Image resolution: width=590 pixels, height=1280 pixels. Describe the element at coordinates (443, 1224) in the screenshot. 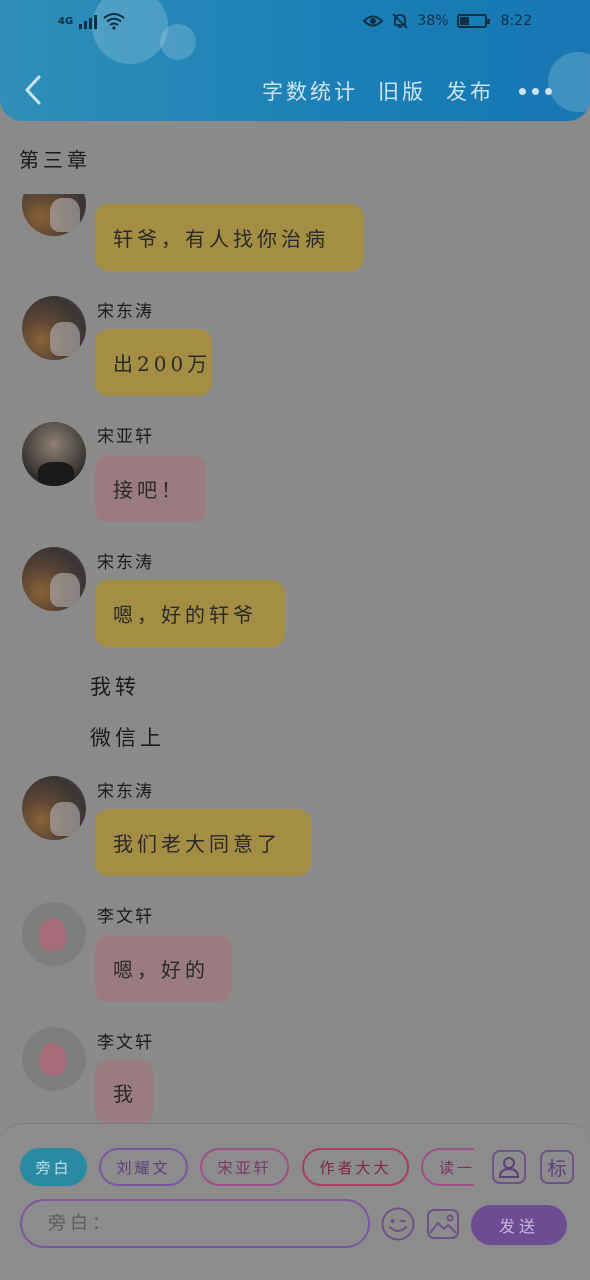

I see `image-icon` at that location.